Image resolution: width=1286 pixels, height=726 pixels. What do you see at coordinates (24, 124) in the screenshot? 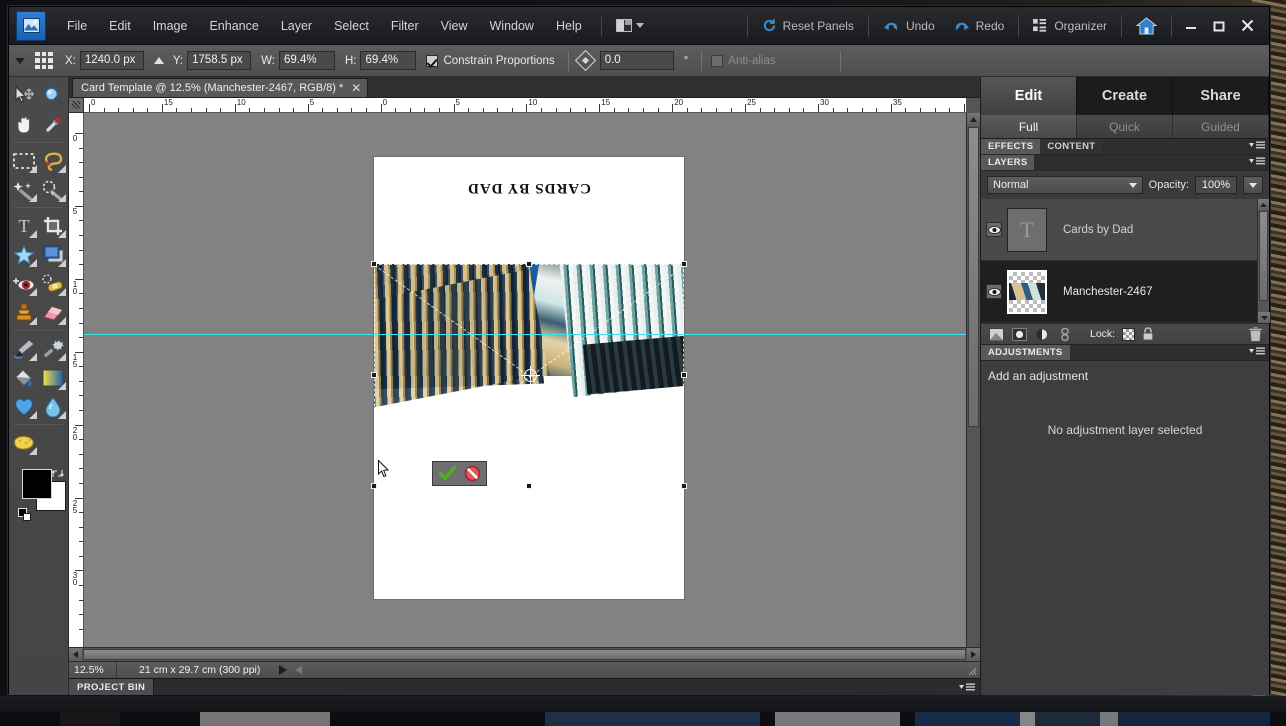
I see `hand-tool` at bounding box center [24, 124].